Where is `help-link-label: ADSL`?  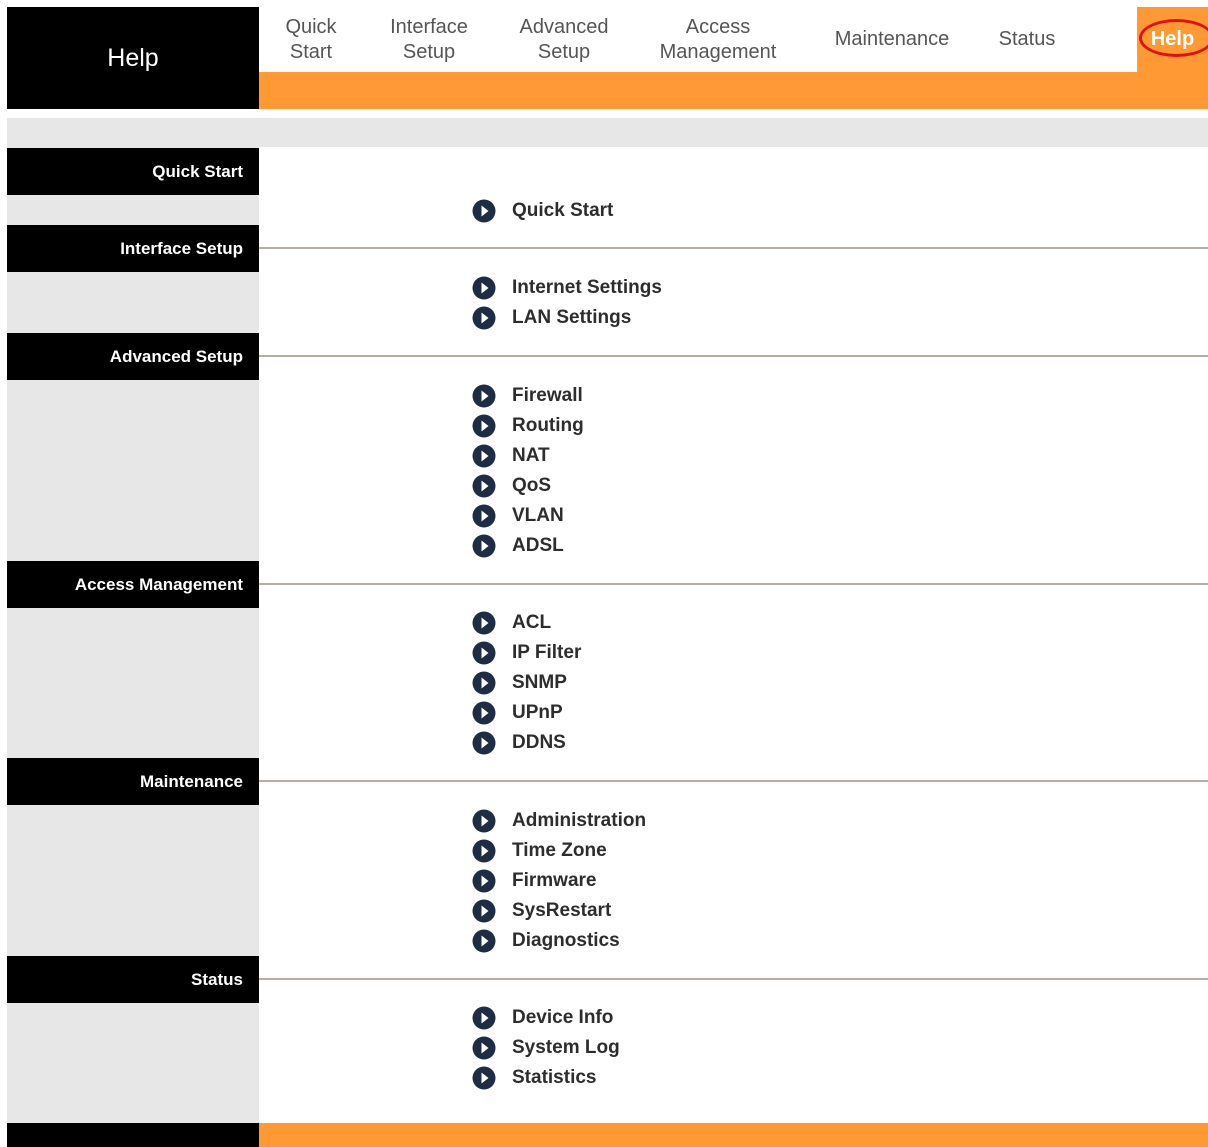 help-link-label: ADSL is located at coordinates (538, 545).